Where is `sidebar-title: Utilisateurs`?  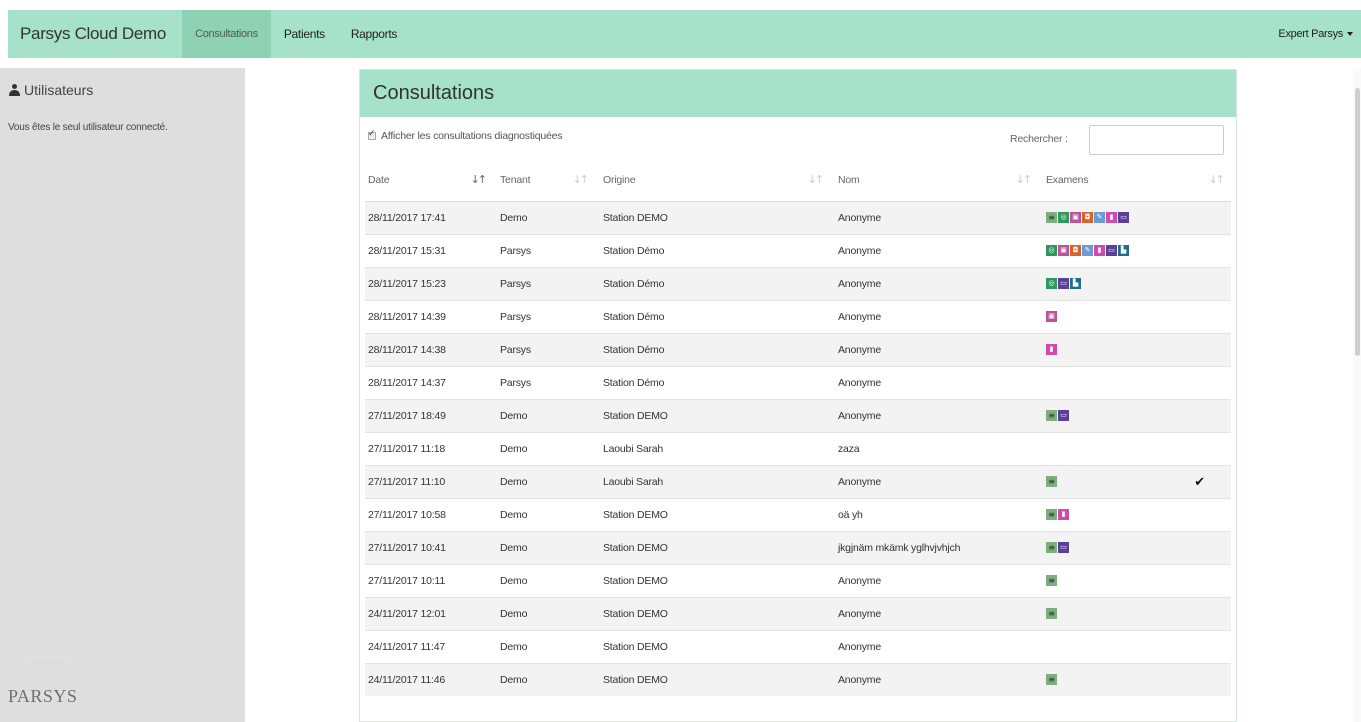
sidebar-title: Utilisateurs is located at coordinates (51, 90).